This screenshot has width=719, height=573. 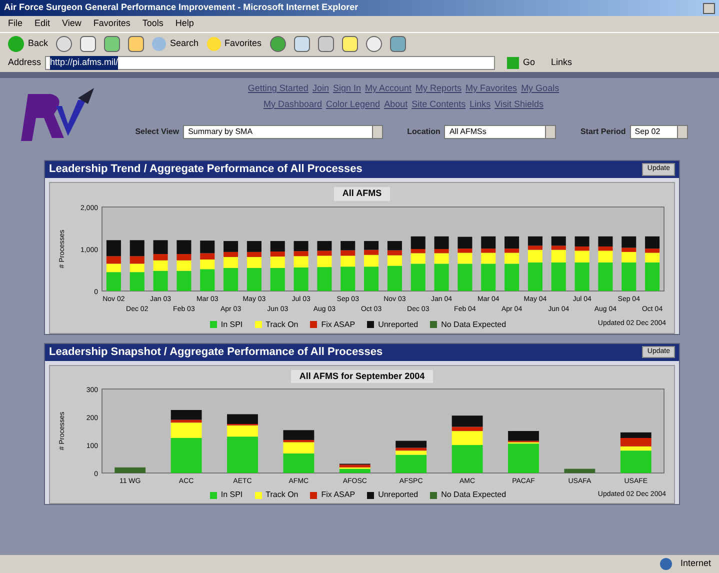 What do you see at coordinates (184, 24) in the screenshot?
I see `menu-item: Help` at bounding box center [184, 24].